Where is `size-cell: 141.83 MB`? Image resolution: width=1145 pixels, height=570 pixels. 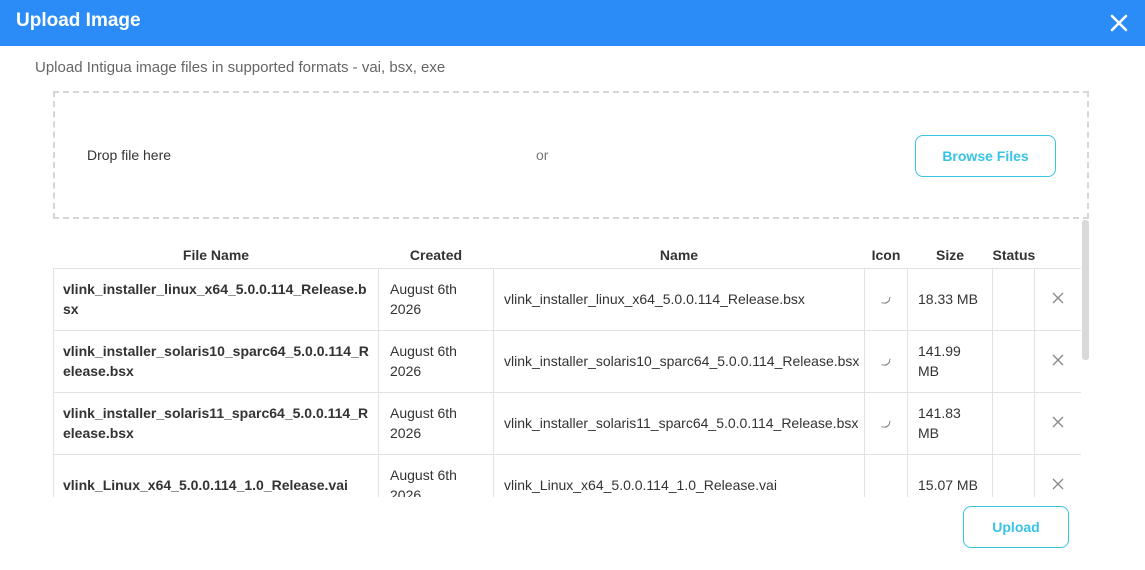
size-cell: 141.83 MB is located at coordinates (950, 423).